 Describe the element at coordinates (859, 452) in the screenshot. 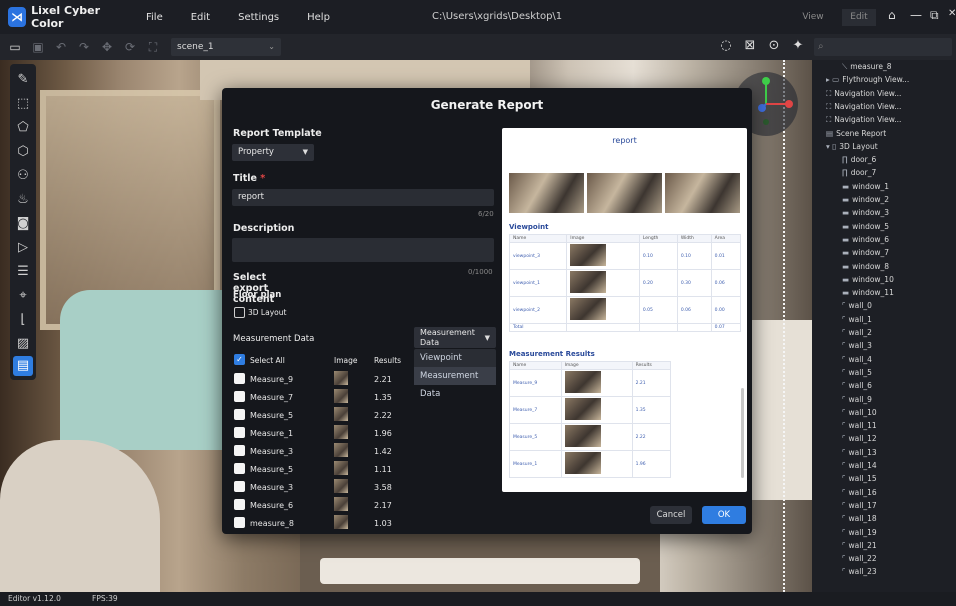

I see `tree-item: ⌜ wall_13` at that location.